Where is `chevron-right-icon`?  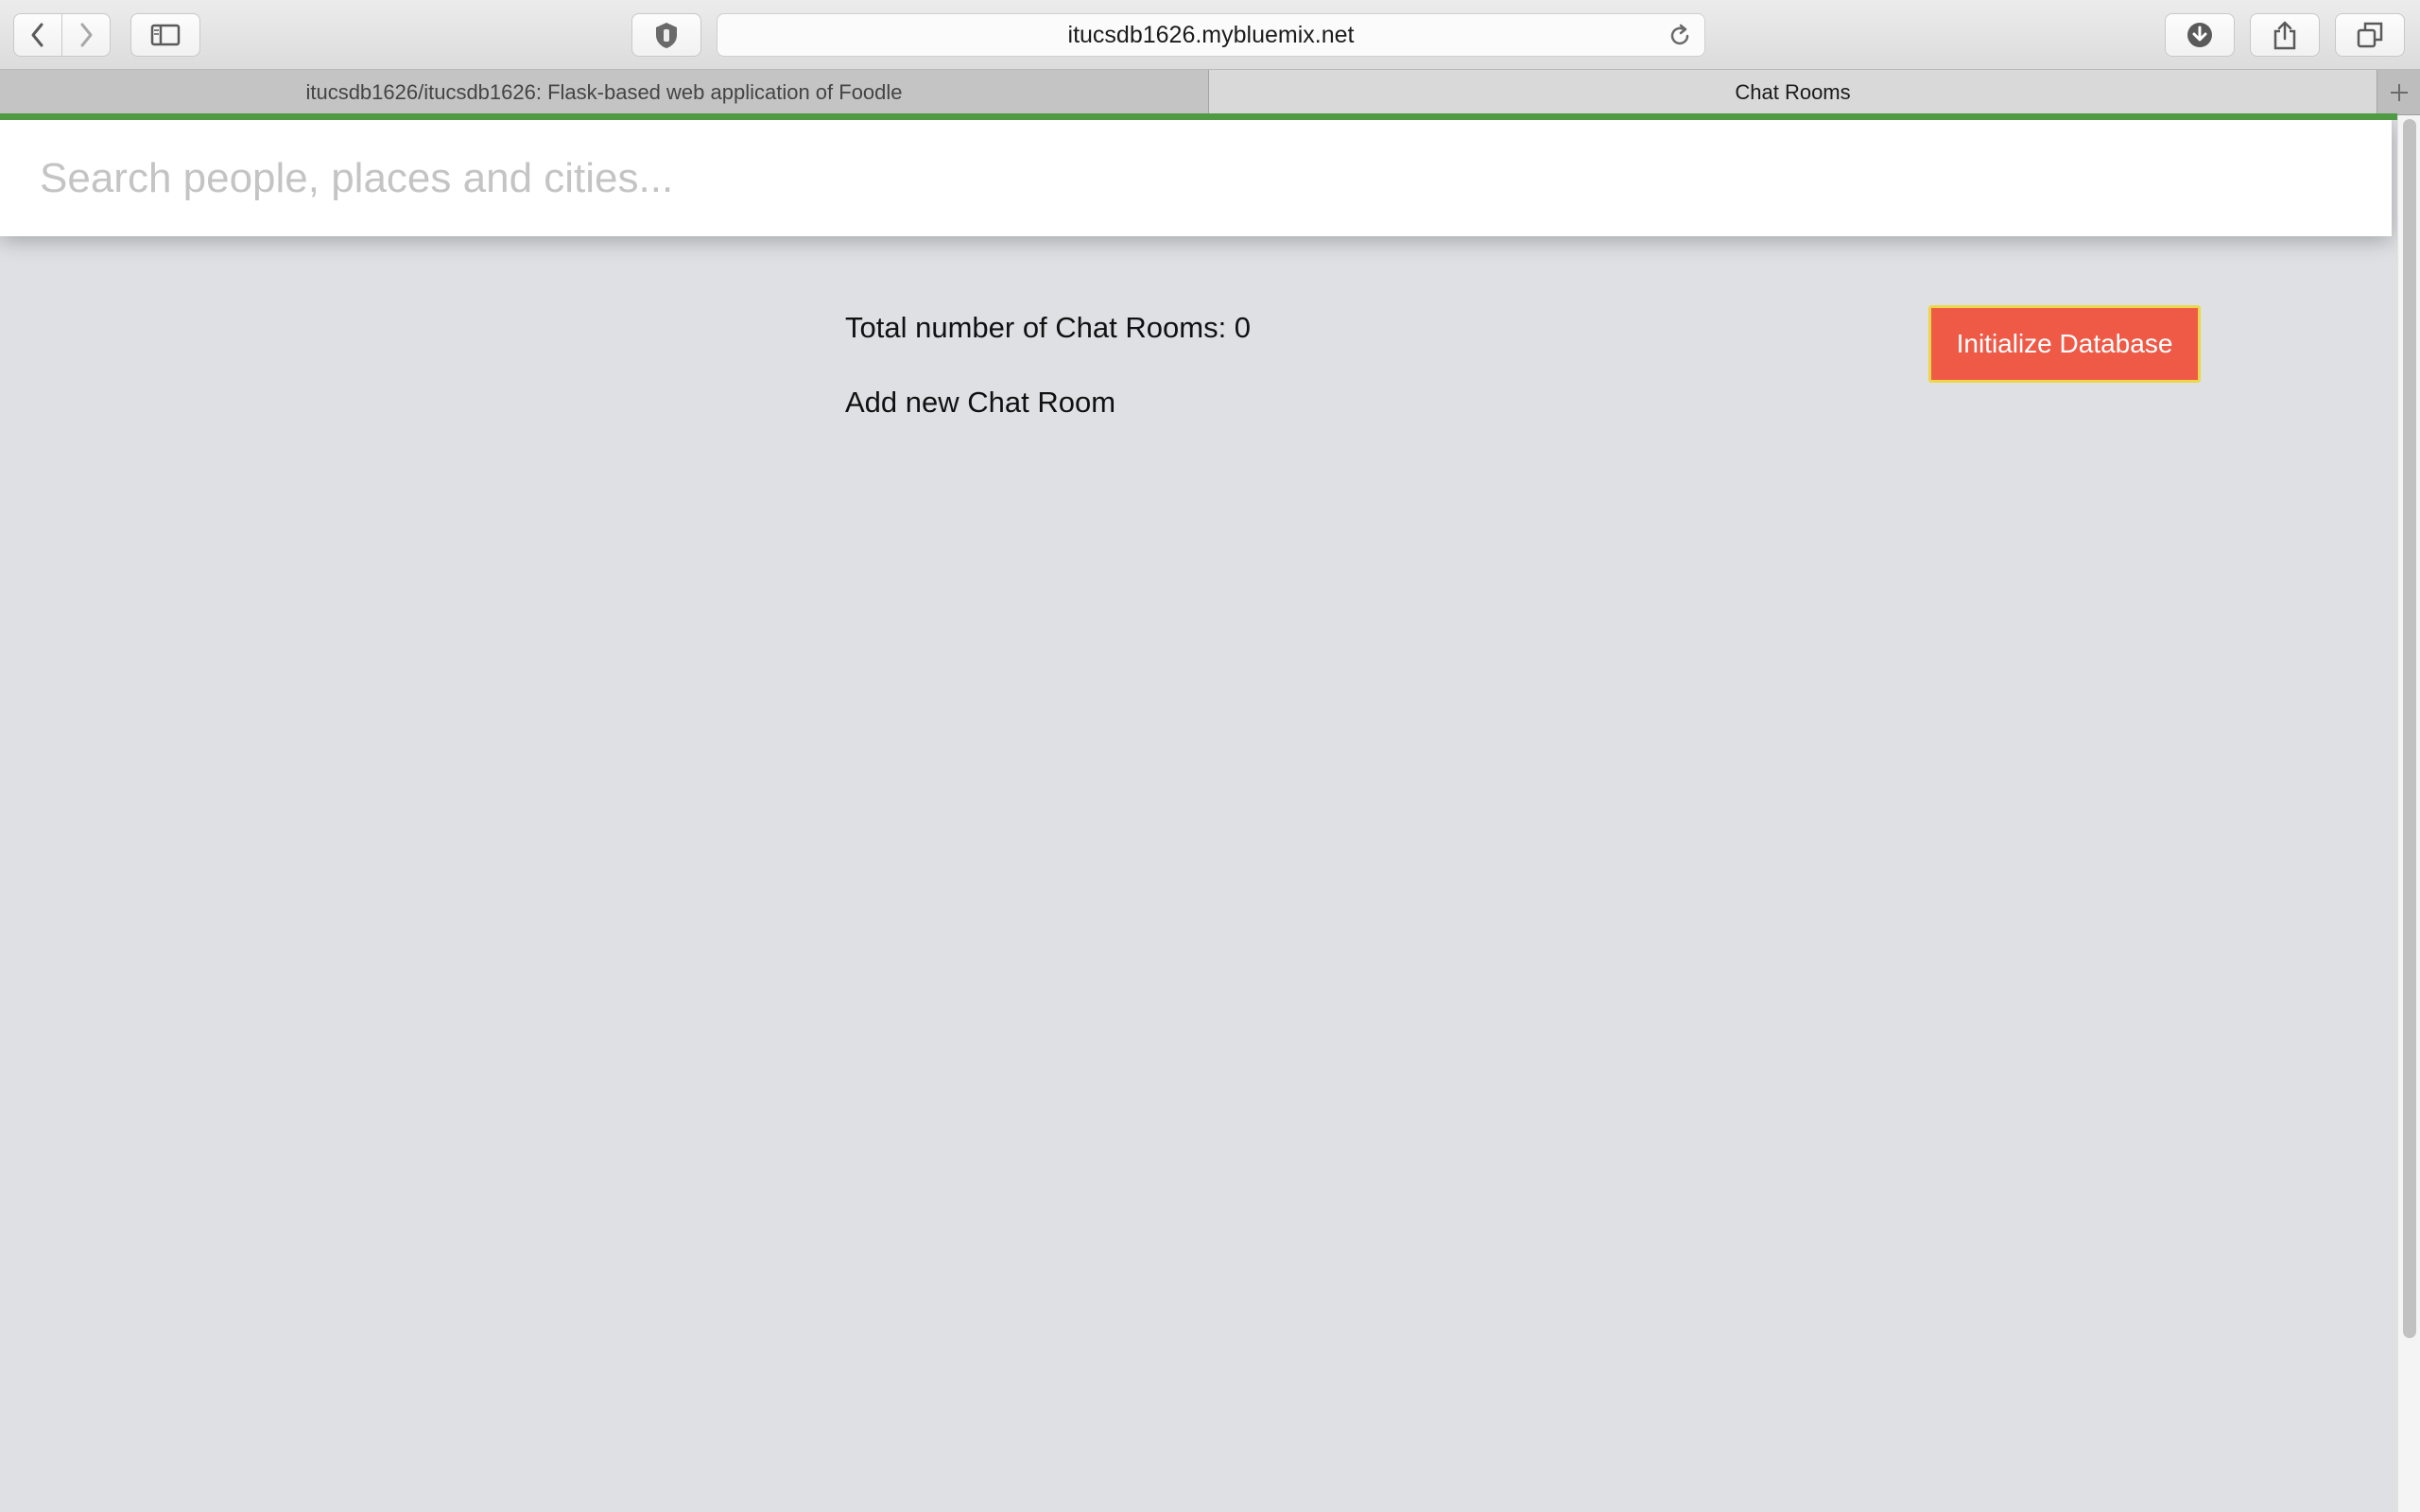 chevron-right-icon is located at coordinates (87, 35).